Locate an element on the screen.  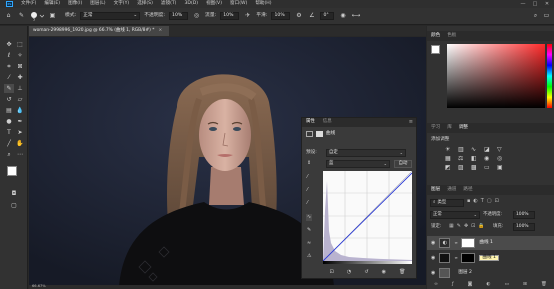
reset-icon: ↺ is located at coordinates (366, 272).